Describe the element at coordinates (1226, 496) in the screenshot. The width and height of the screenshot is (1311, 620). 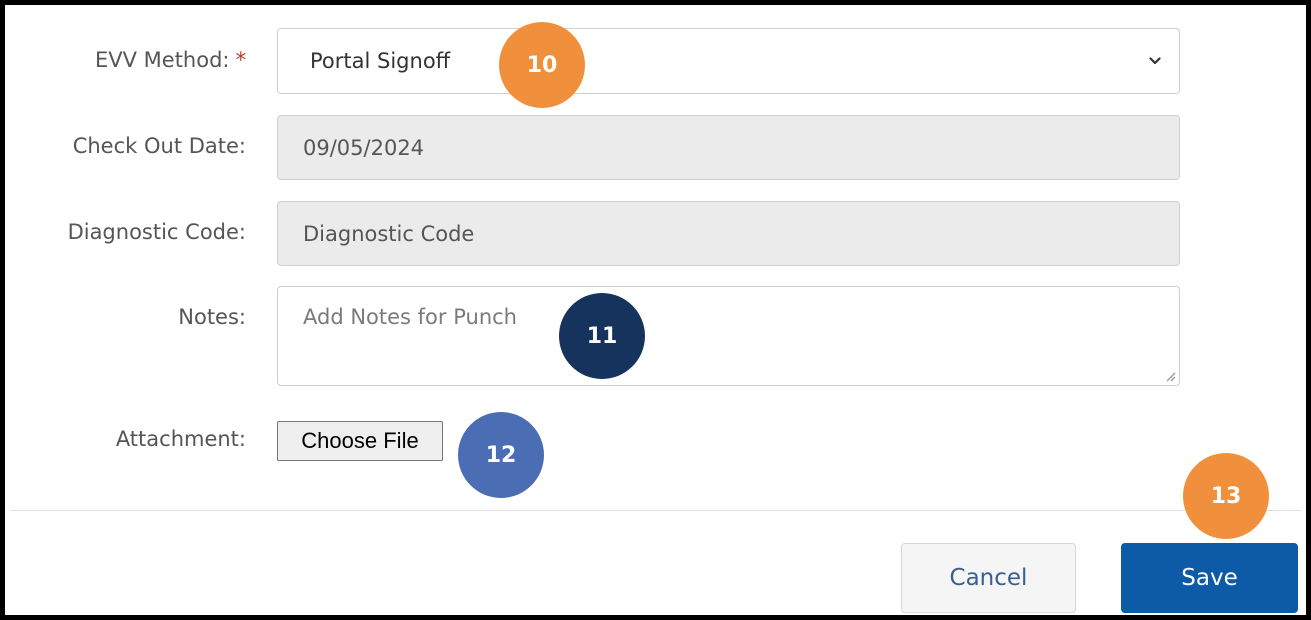
I see `callout-badge-13: 13` at that location.